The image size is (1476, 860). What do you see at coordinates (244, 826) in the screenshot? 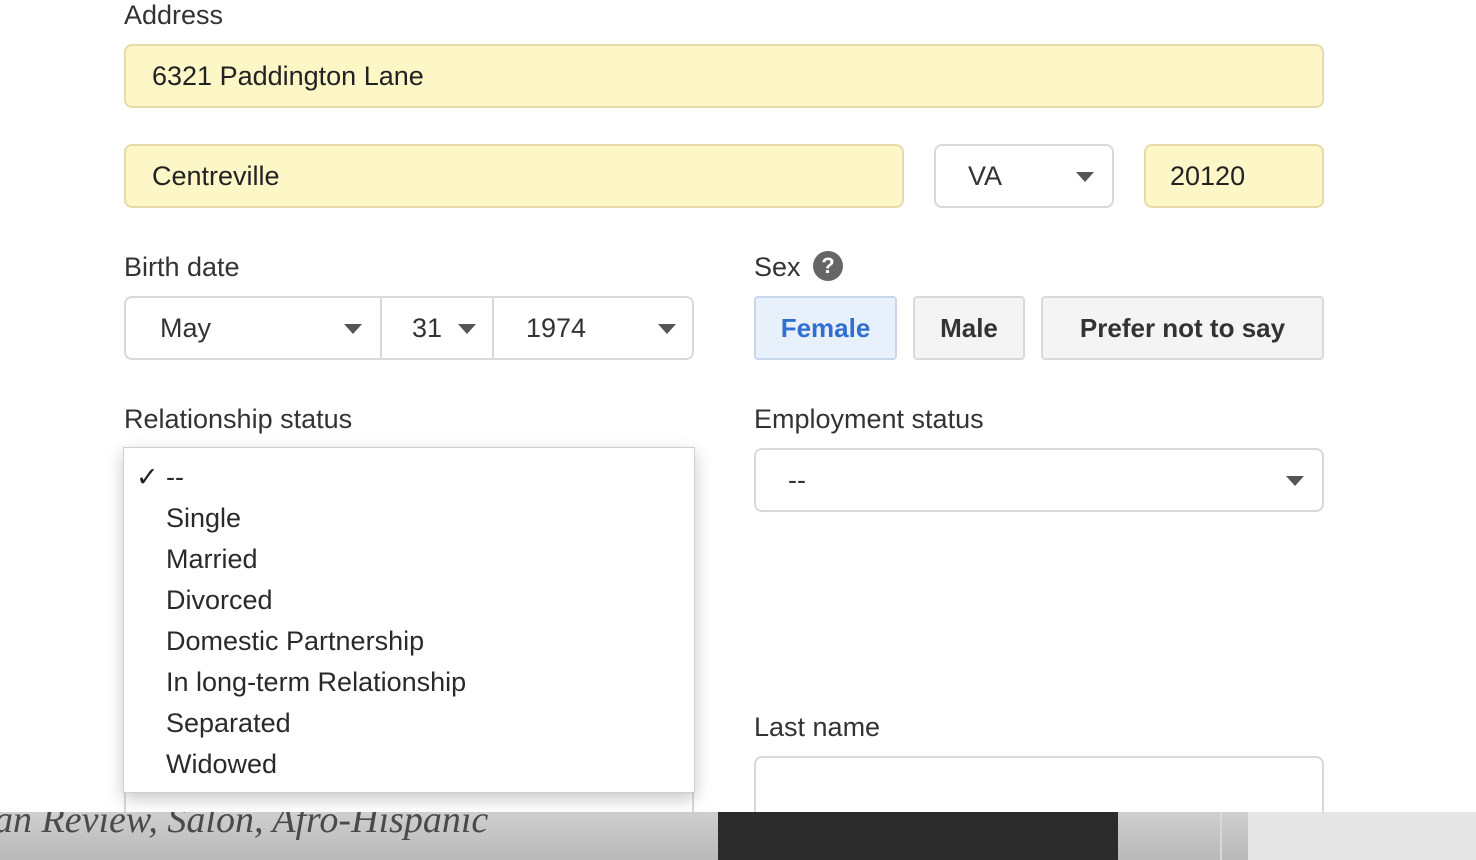
I see `background-page-text: an Review, Salon, Afro-Hispanic` at bounding box center [244, 826].